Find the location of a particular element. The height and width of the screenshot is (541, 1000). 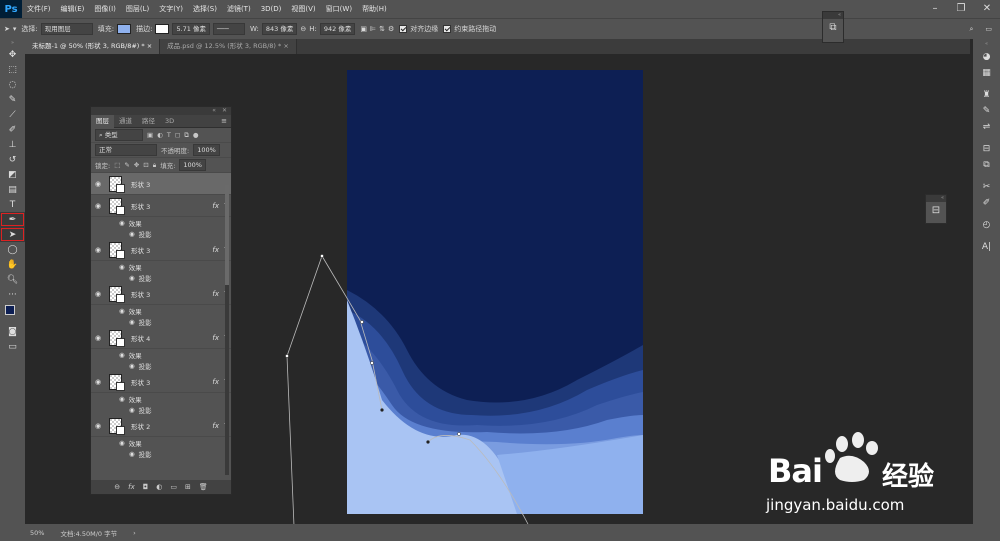

dock-collapse-icon: « is located at coordinates (986, 44).